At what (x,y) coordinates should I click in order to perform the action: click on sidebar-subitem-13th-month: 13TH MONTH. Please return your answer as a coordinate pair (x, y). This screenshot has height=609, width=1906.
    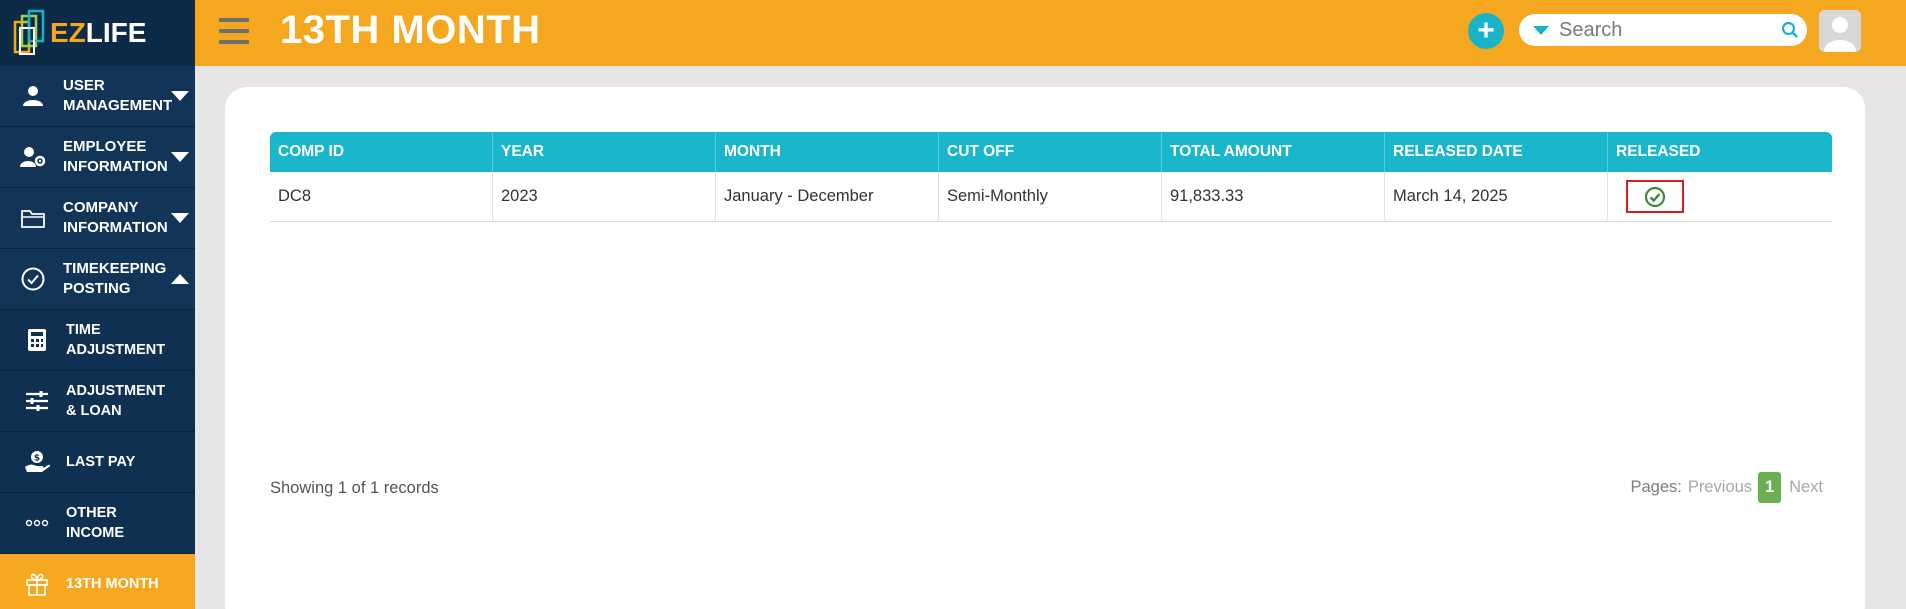
    Looking at the image, I should click on (97, 581).